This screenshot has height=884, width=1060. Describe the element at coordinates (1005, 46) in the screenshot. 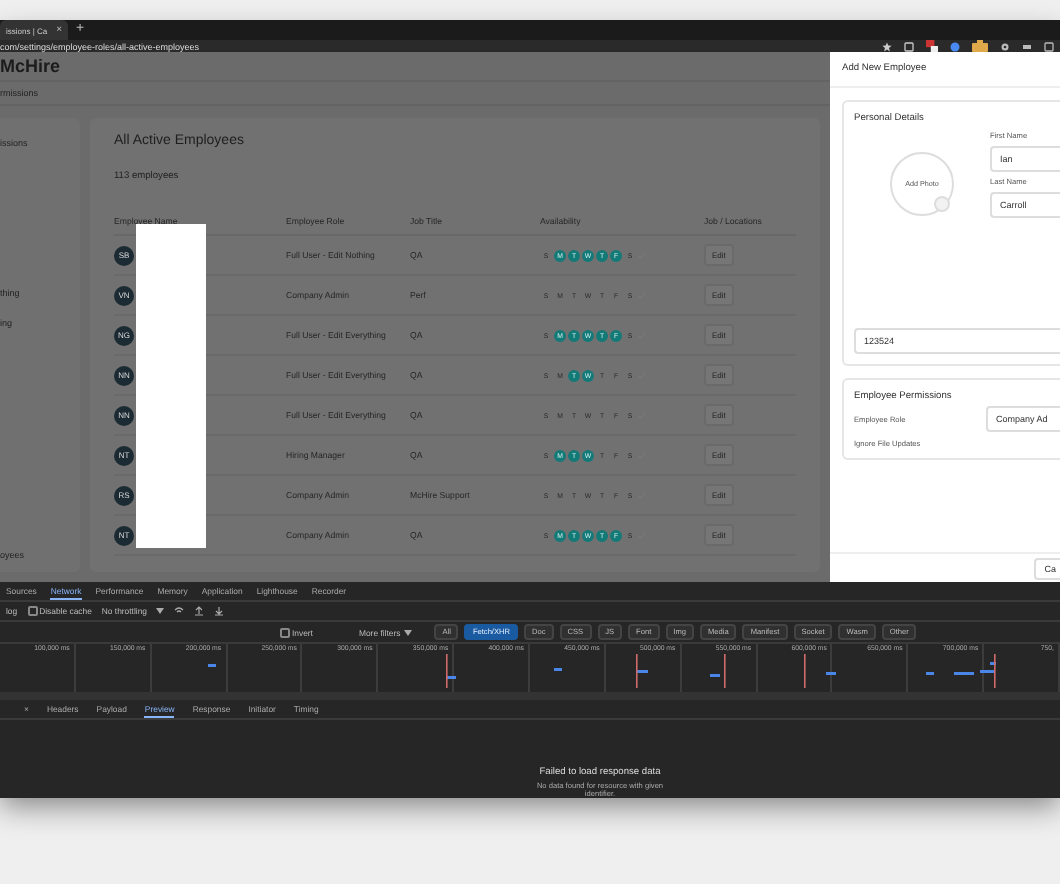

I see `gear-icon` at that location.